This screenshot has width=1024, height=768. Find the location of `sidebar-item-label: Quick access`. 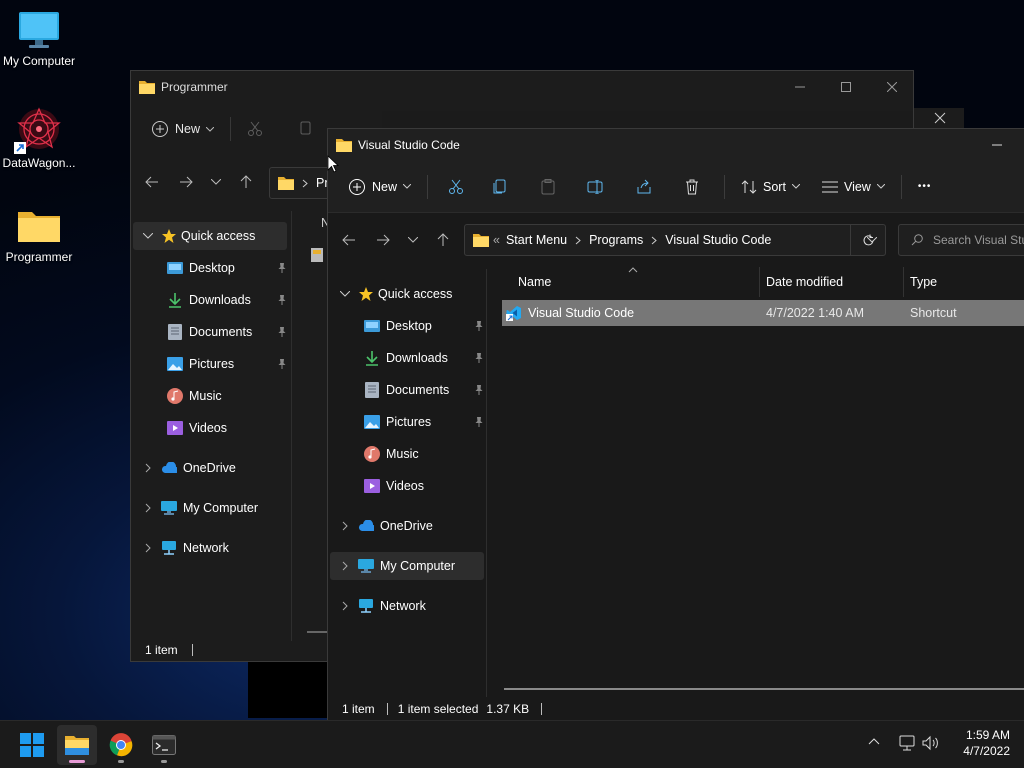

sidebar-item-label: Quick access is located at coordinates (218, 236).